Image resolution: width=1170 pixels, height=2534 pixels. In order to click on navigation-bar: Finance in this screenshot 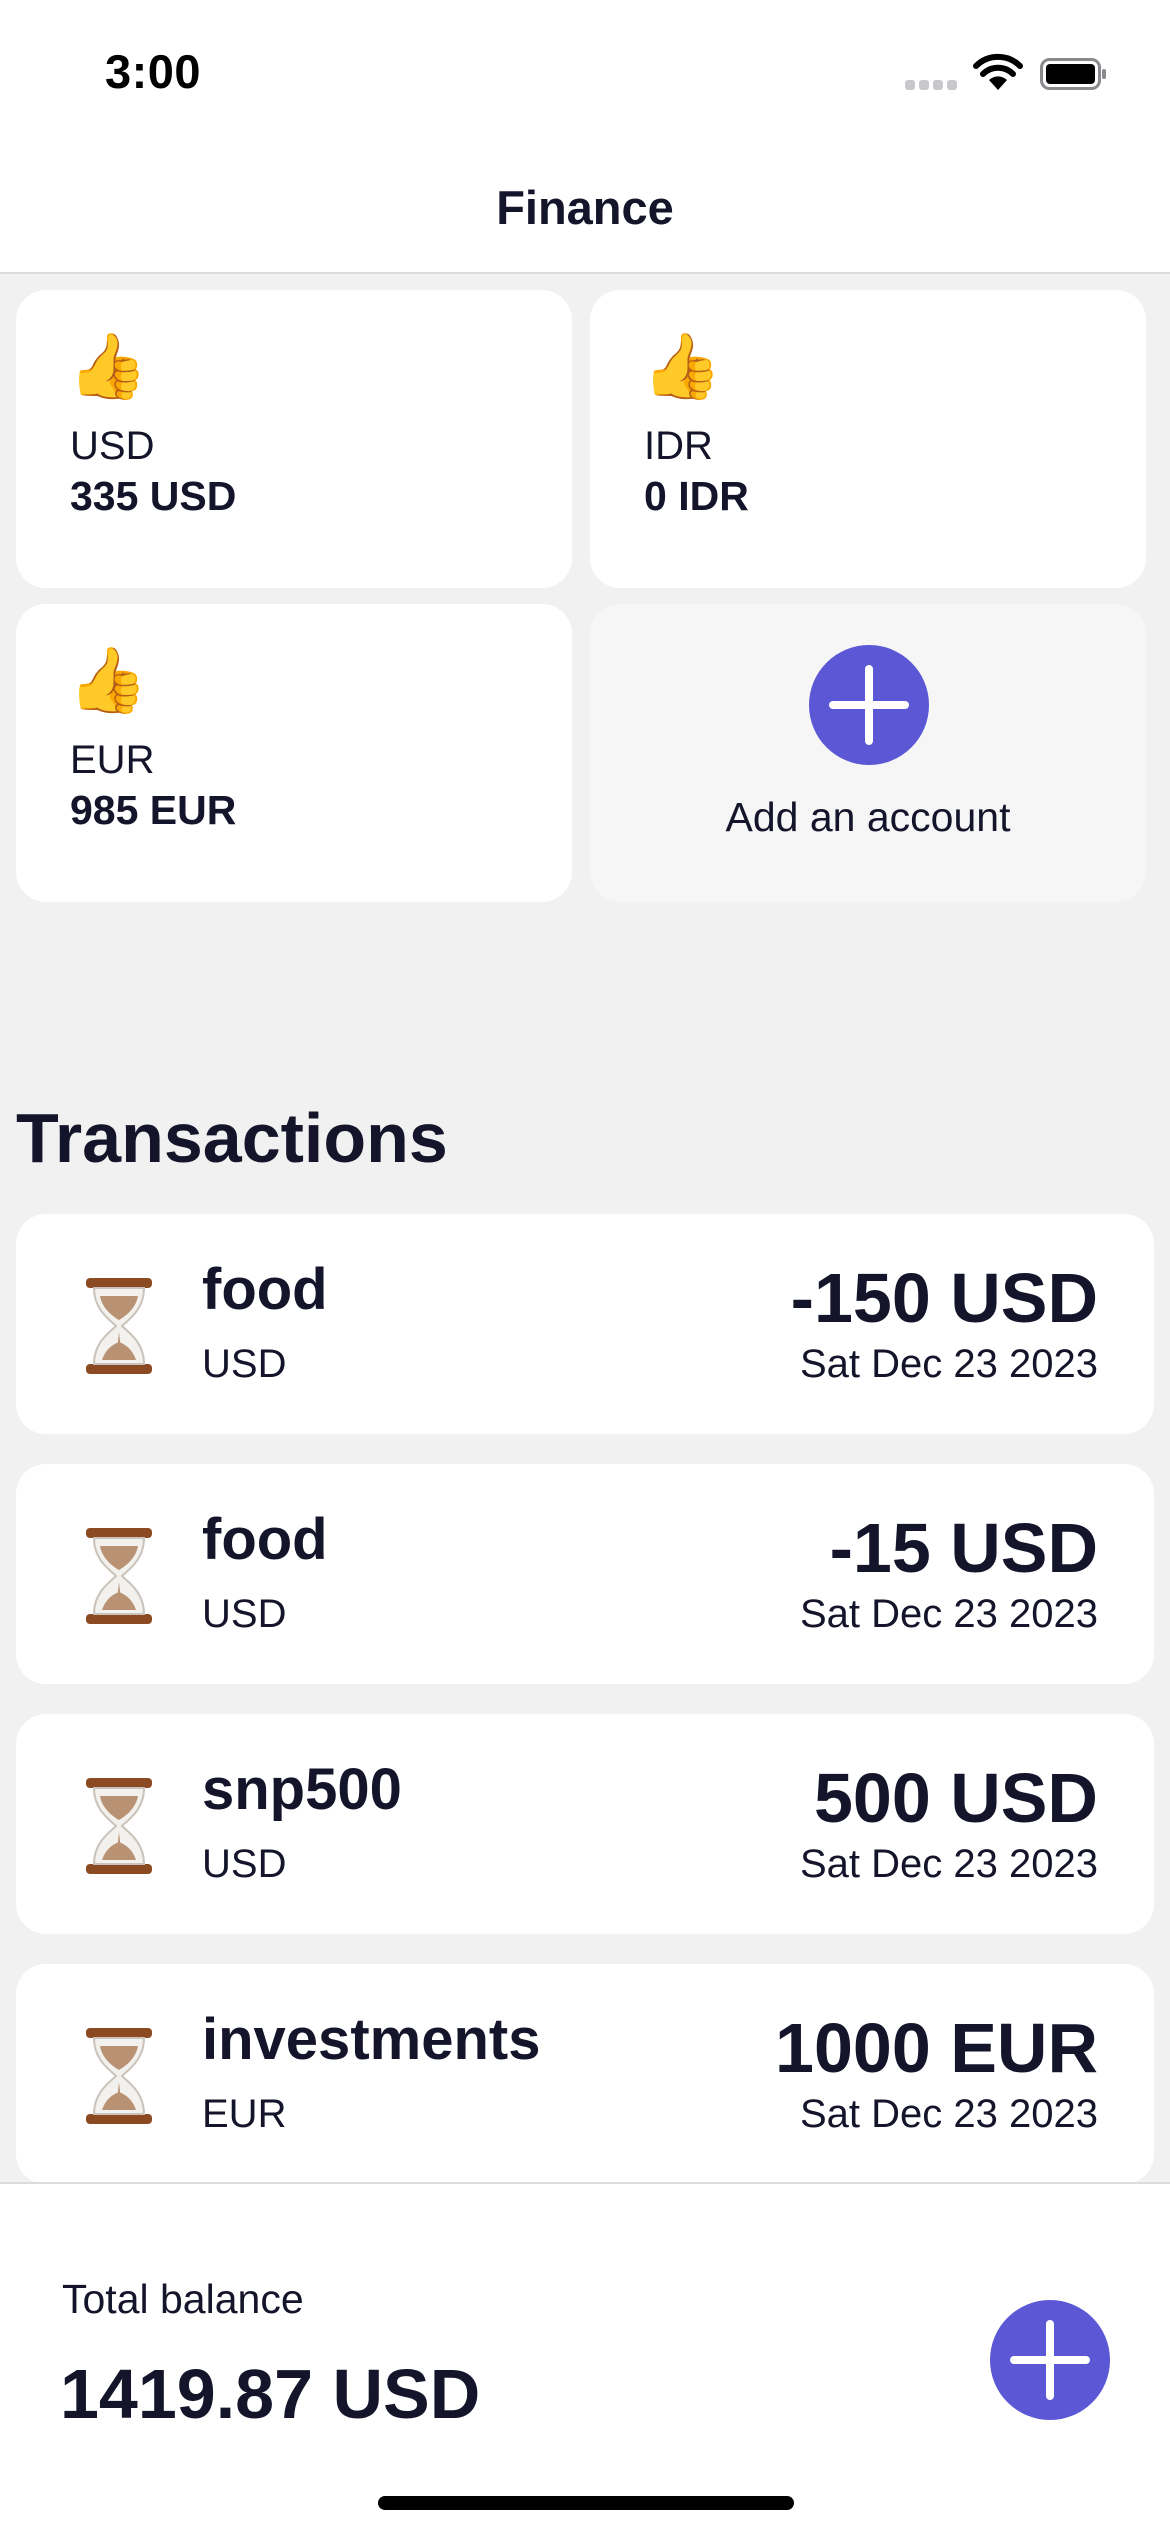, I will do `click(585, 207)`.